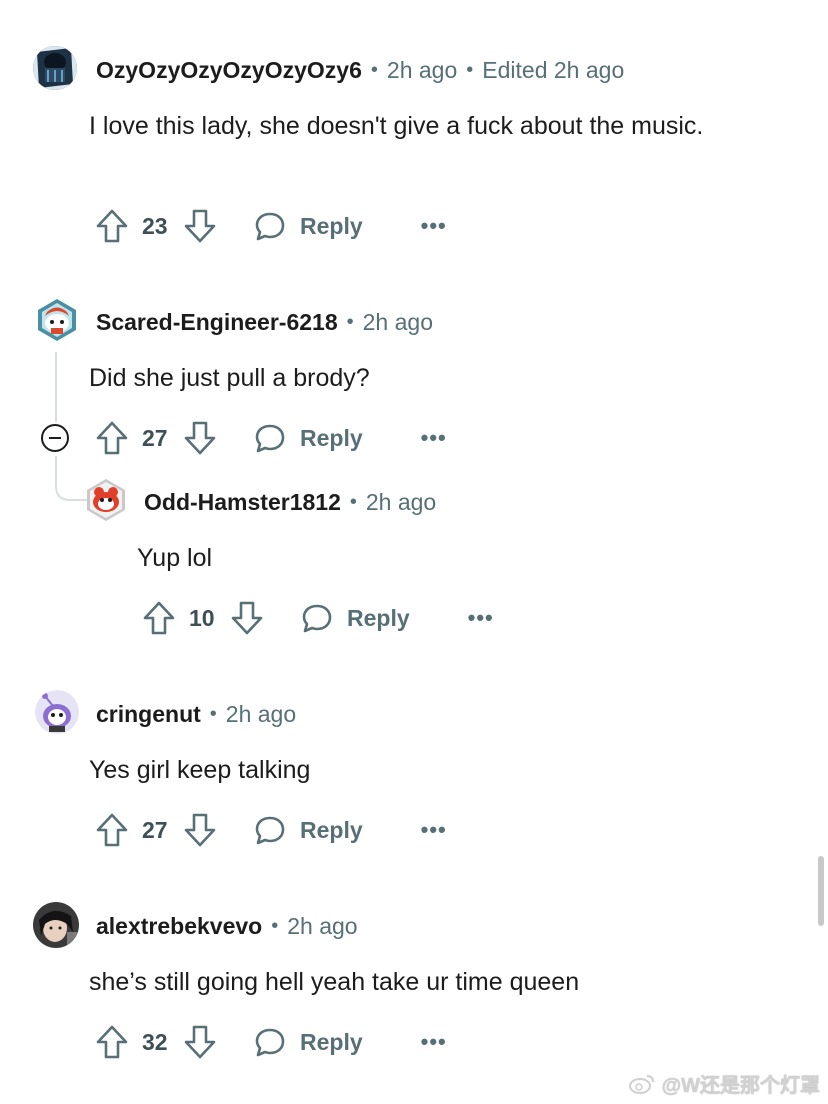 The width and height of the screenshot is (828, 1104). I want to click on username: Scared-Engineer-6218, so click(217, 322).